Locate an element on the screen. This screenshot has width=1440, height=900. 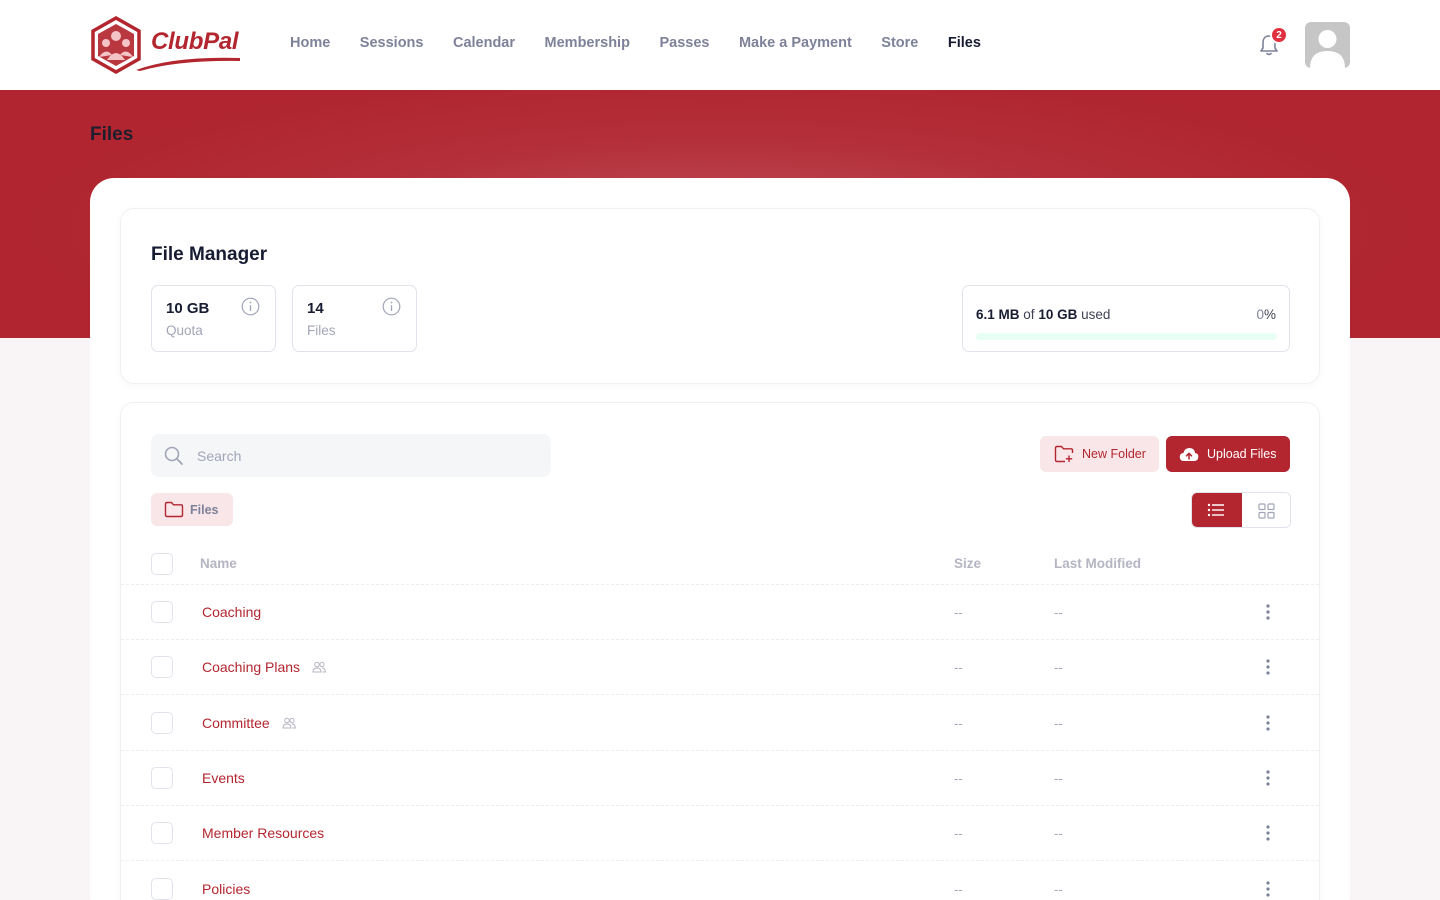
files-count-stat: 14 Files is located at coordinates (354, 318).